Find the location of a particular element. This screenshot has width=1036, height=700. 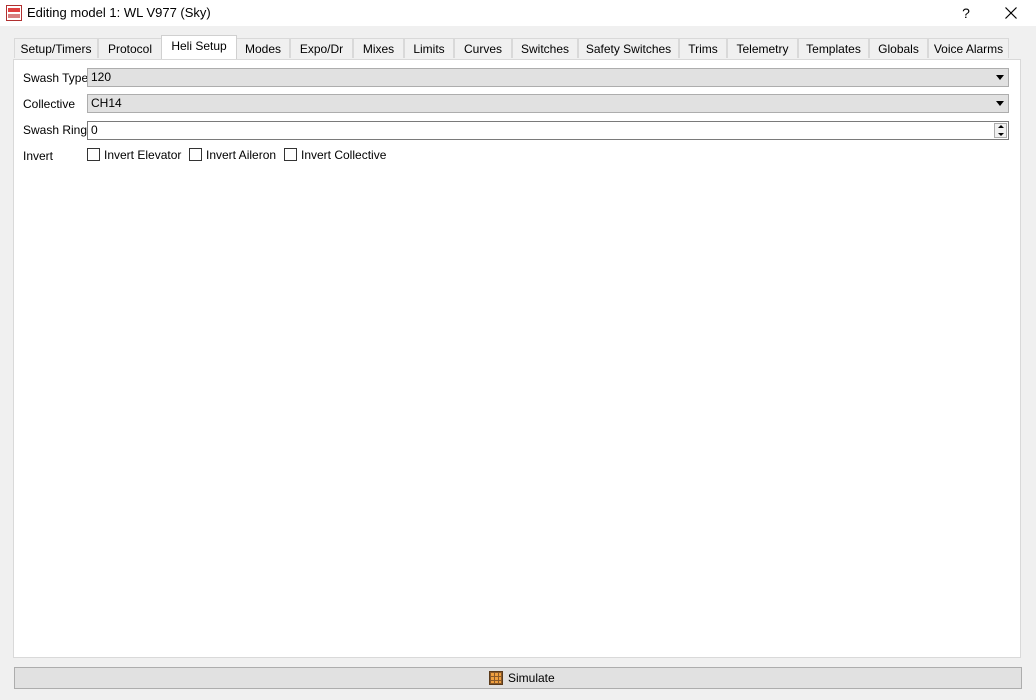

invert-aileron-checkbox is located at coordinates (195, 154).